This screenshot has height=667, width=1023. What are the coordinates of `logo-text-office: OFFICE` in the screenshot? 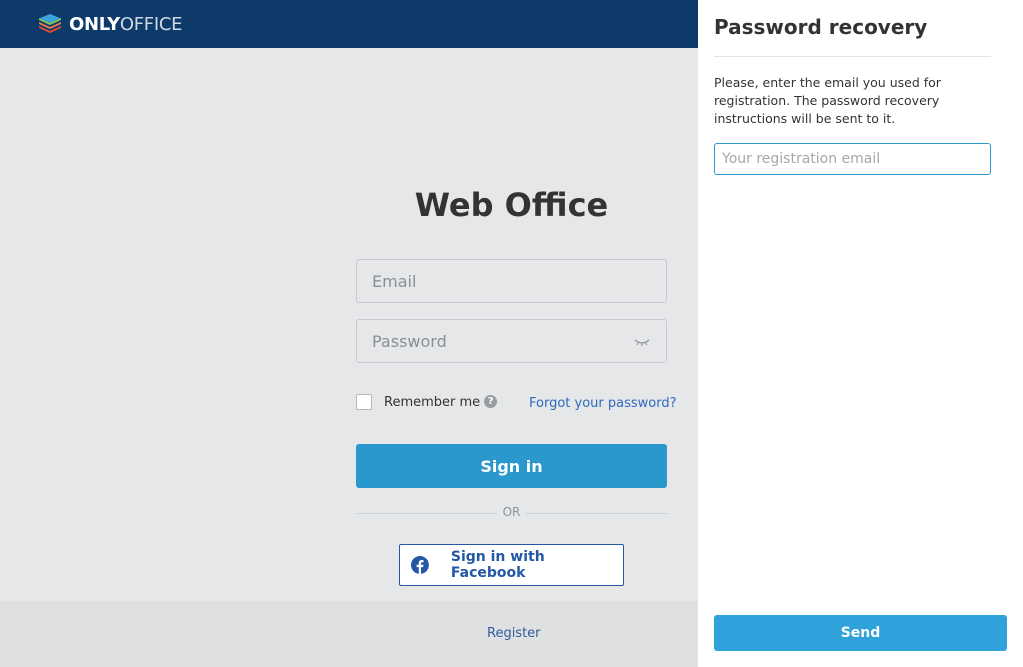 It's located at (151, 24).